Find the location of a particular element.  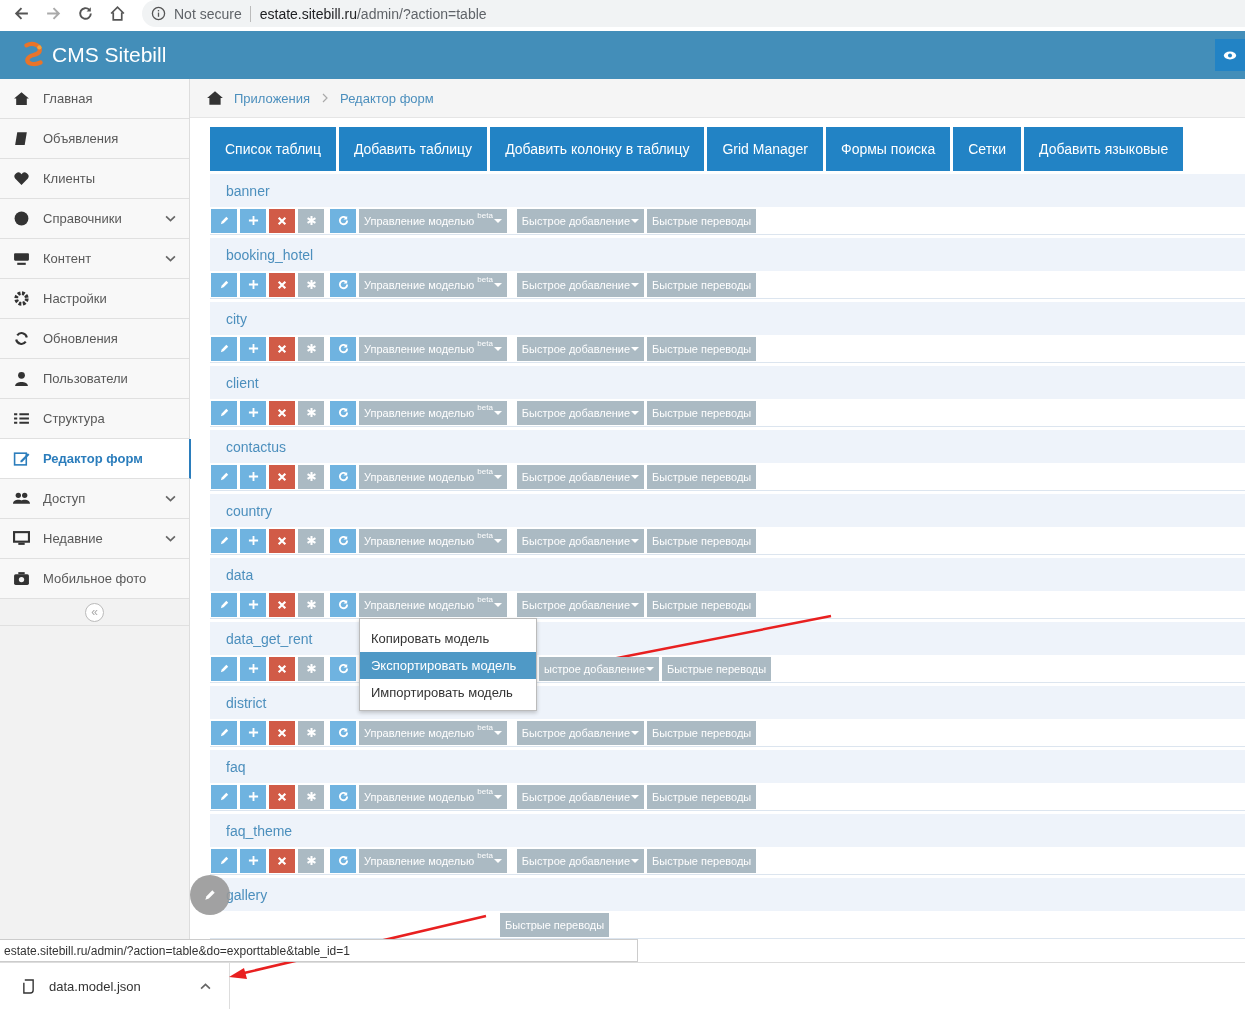

info-icon is located at coordinates (158, 13).